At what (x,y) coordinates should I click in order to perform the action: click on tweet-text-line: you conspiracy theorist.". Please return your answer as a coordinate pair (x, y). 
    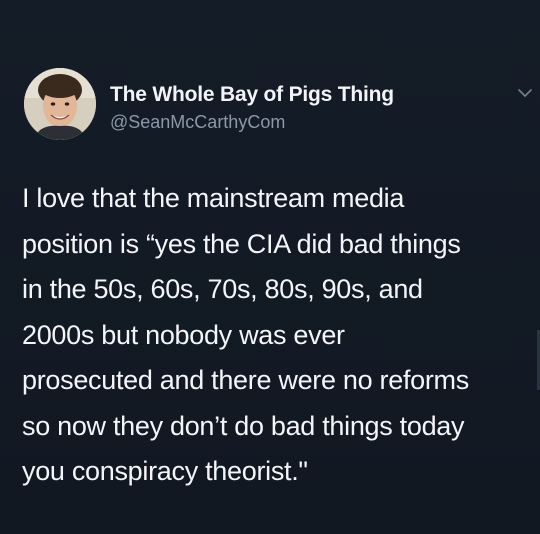
    Looking at the image, I should click on (165, 471).